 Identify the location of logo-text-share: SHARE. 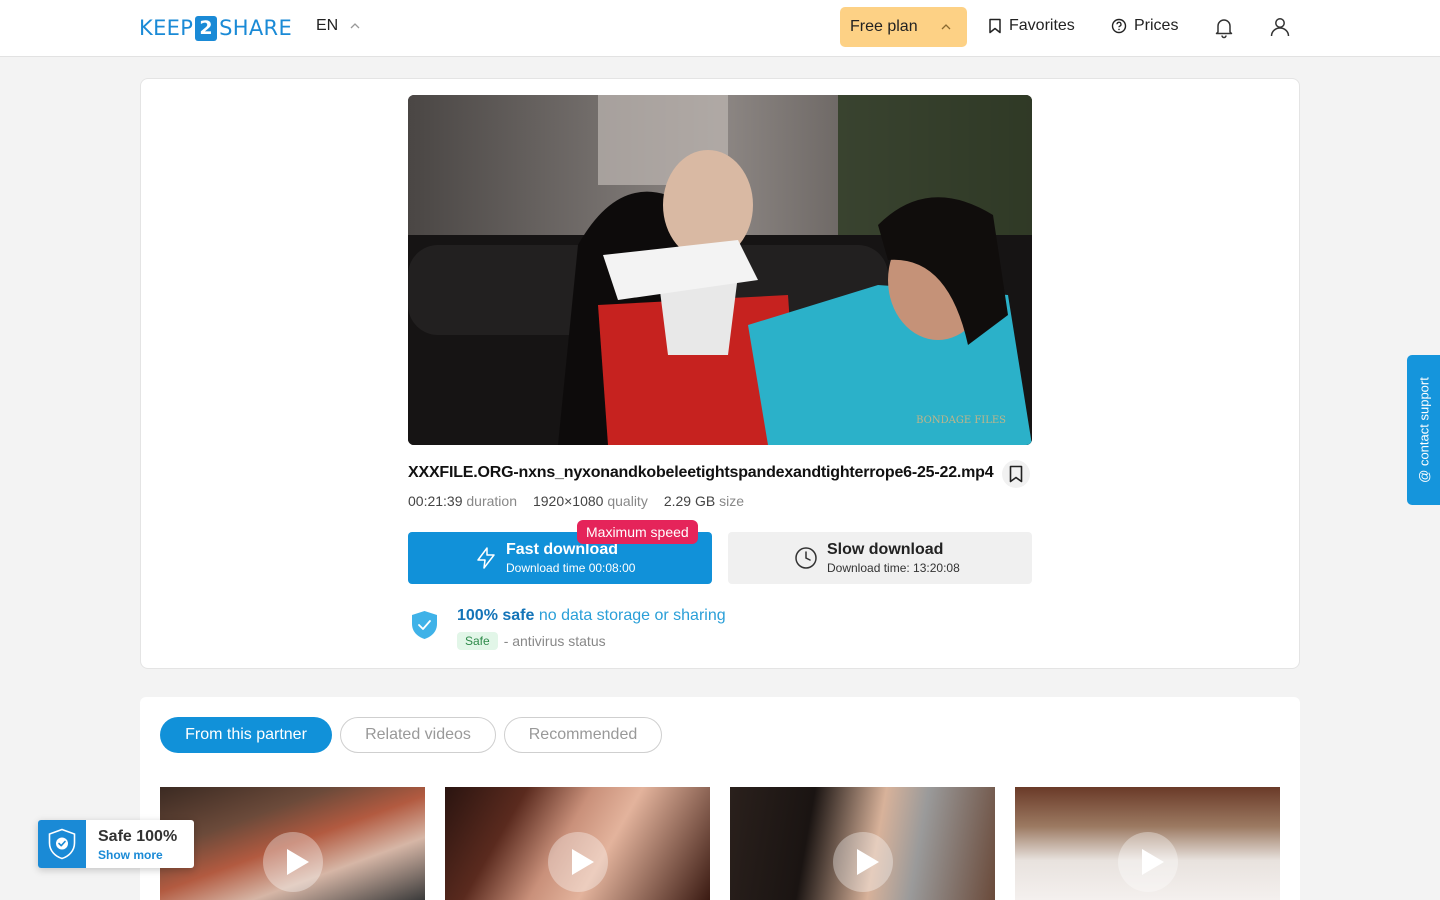
(256, 28).